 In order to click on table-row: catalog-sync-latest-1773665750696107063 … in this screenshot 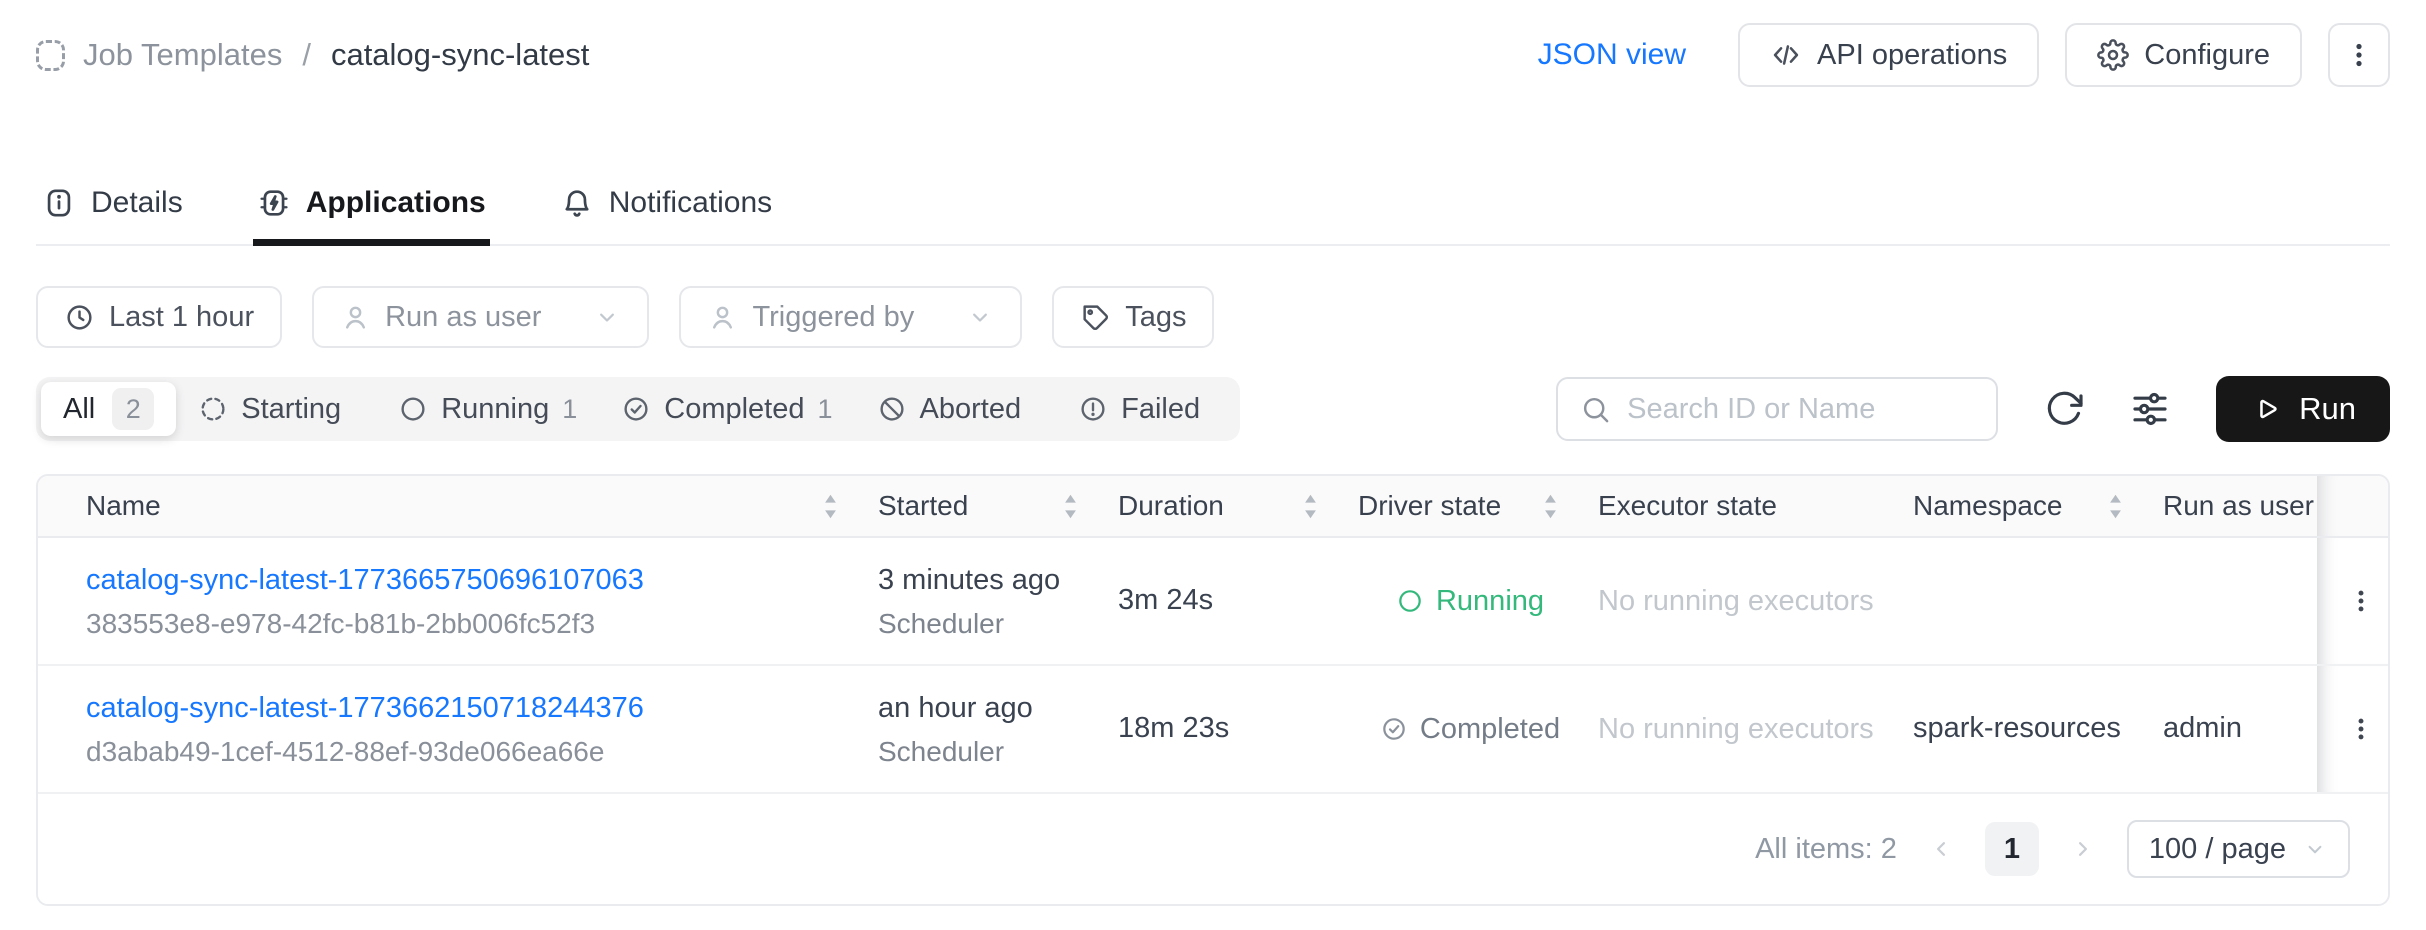, I will do `click(1213, 602)`.